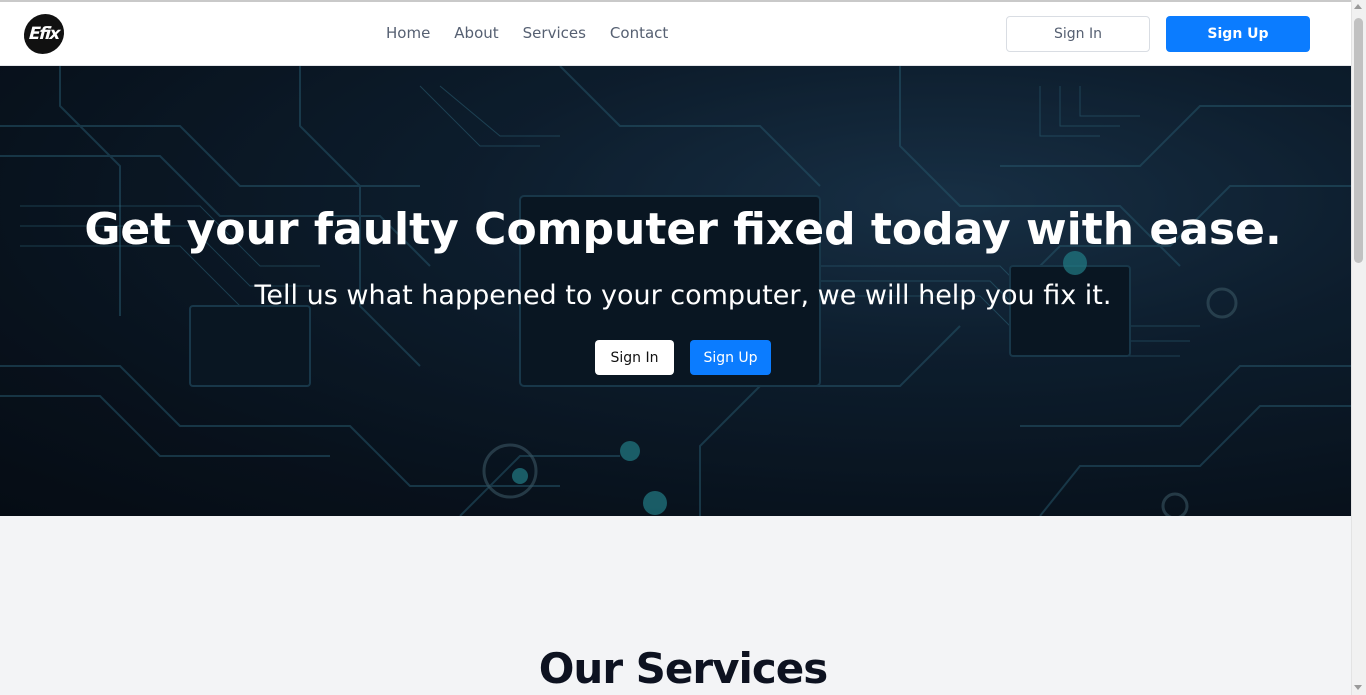  Describe the element at coordinates (408, 33) in the screenshot. I see `nav-link-home: Home` at that location.